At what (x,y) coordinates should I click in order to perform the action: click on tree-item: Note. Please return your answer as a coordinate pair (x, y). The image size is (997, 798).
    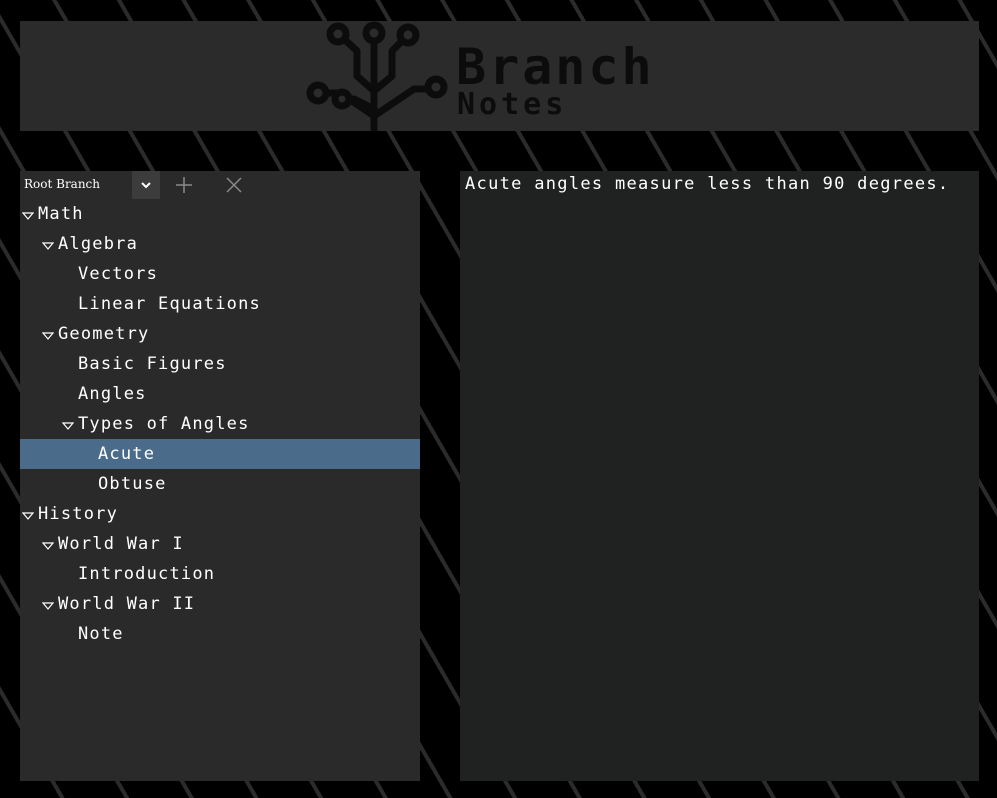
    Looking at the image, I should click on (220, 634).